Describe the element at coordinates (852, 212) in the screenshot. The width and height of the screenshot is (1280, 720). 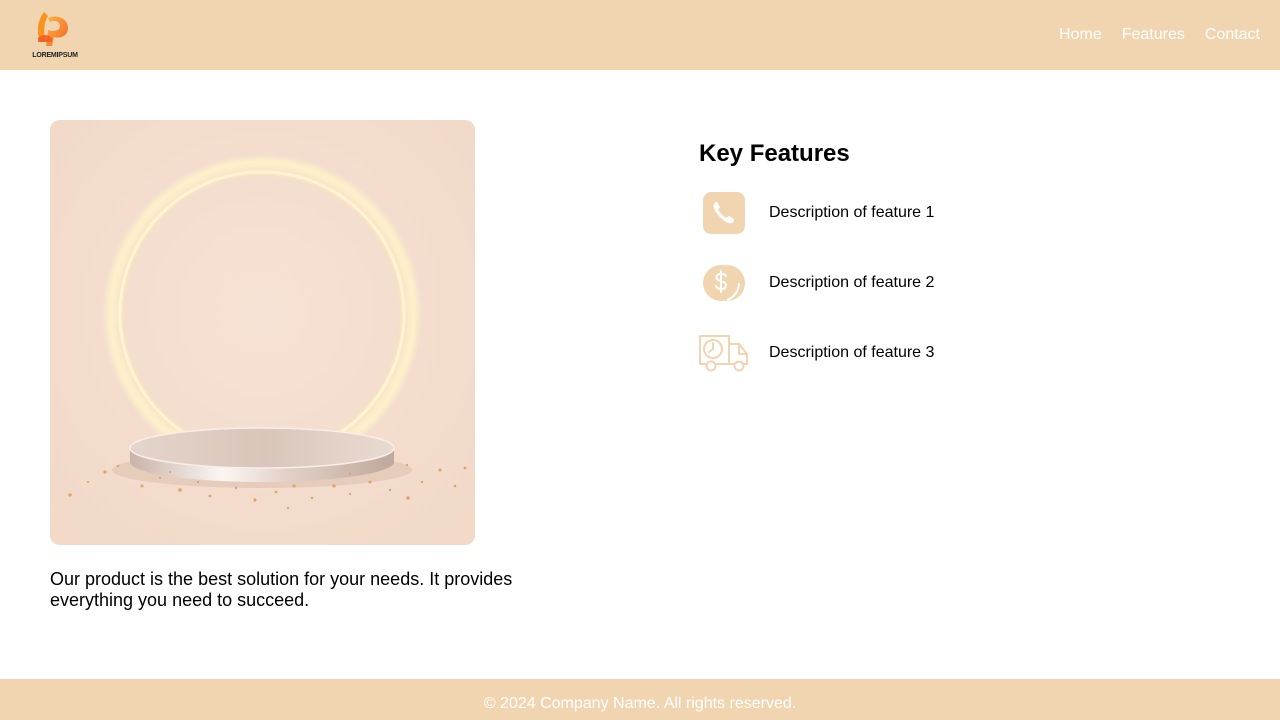
I see `feature-label: Description of feature 1` at that location.